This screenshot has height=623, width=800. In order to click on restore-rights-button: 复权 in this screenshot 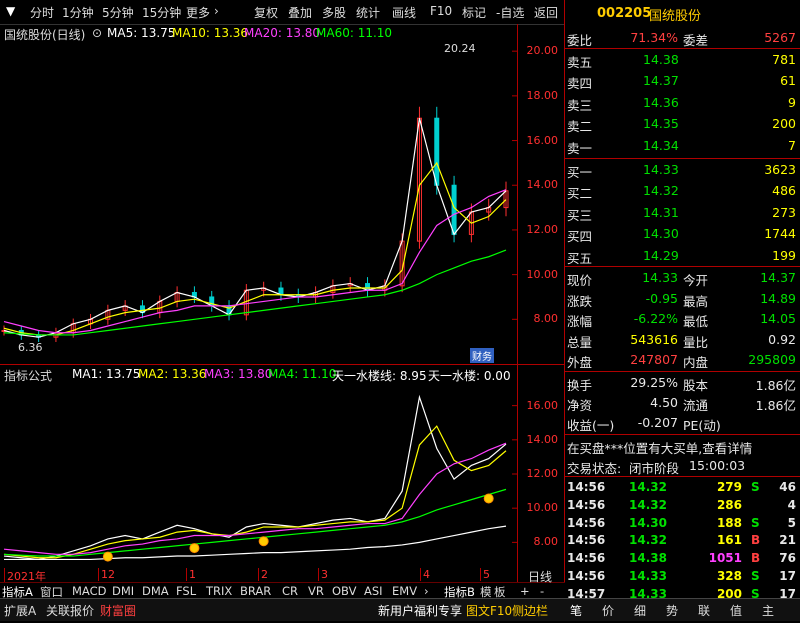, I will do `click(266, 12)`.